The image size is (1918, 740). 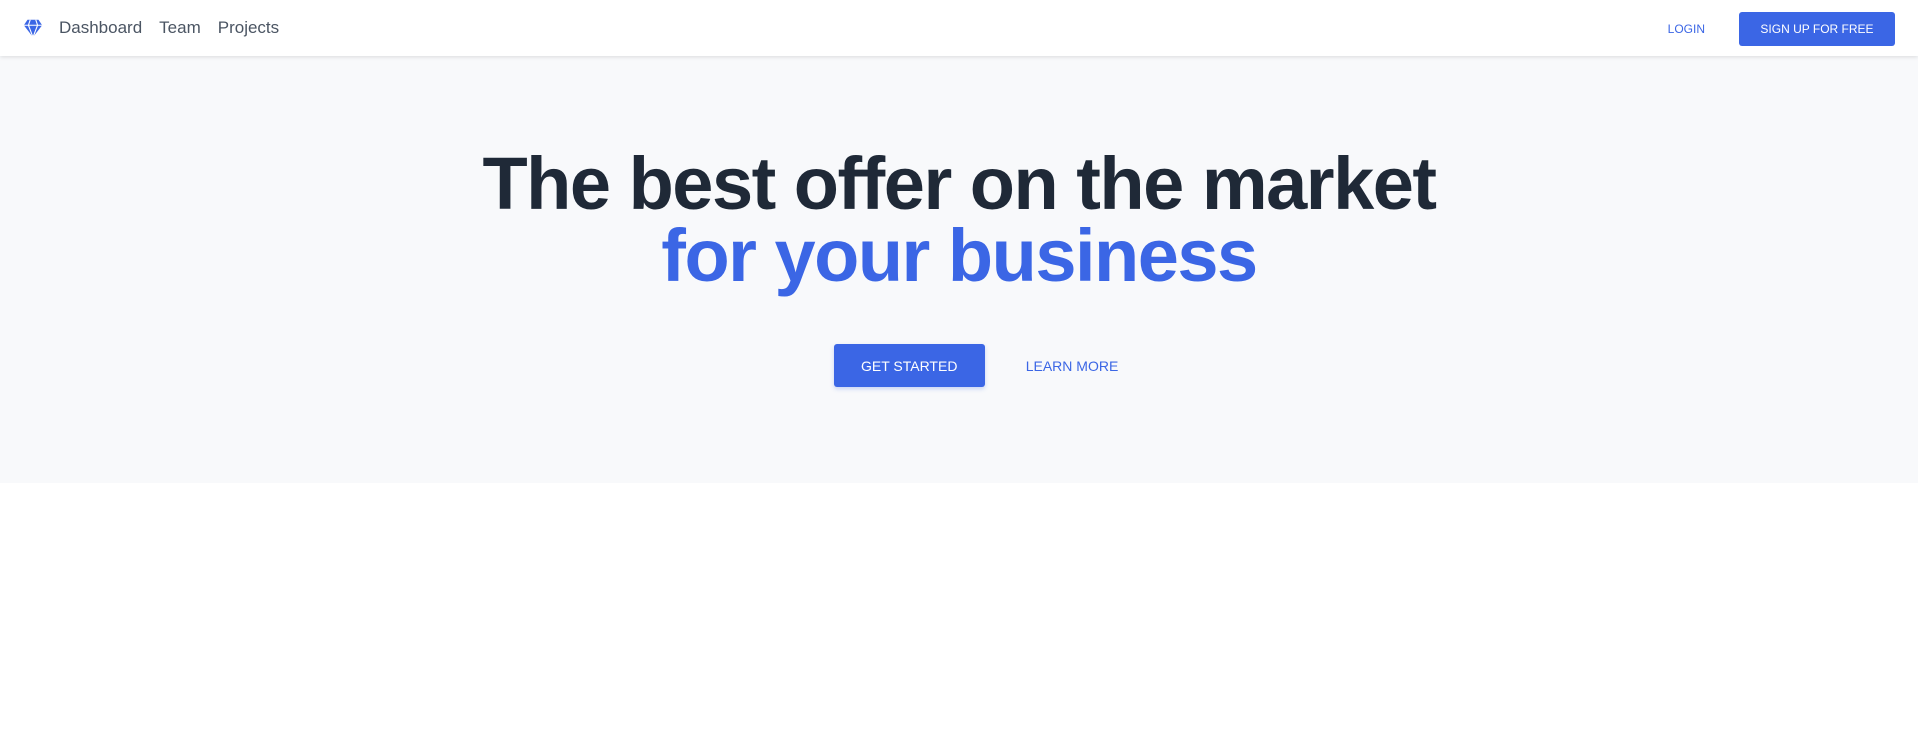 What do you see at coordinates (909, 365) in the screenshot?
I see `get-started-button: GET STARTED` at bounding box center [909, 365].